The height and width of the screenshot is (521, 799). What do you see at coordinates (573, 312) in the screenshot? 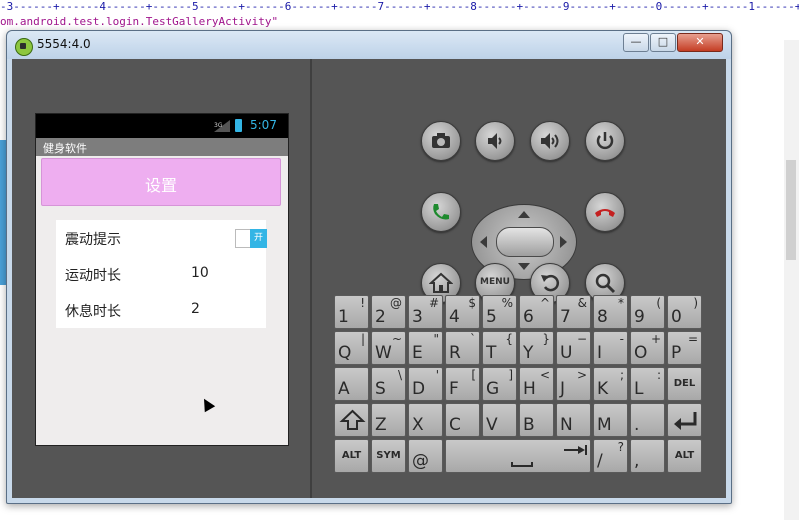
I see `key-7: 7 &` at bounding box center [573, 312].